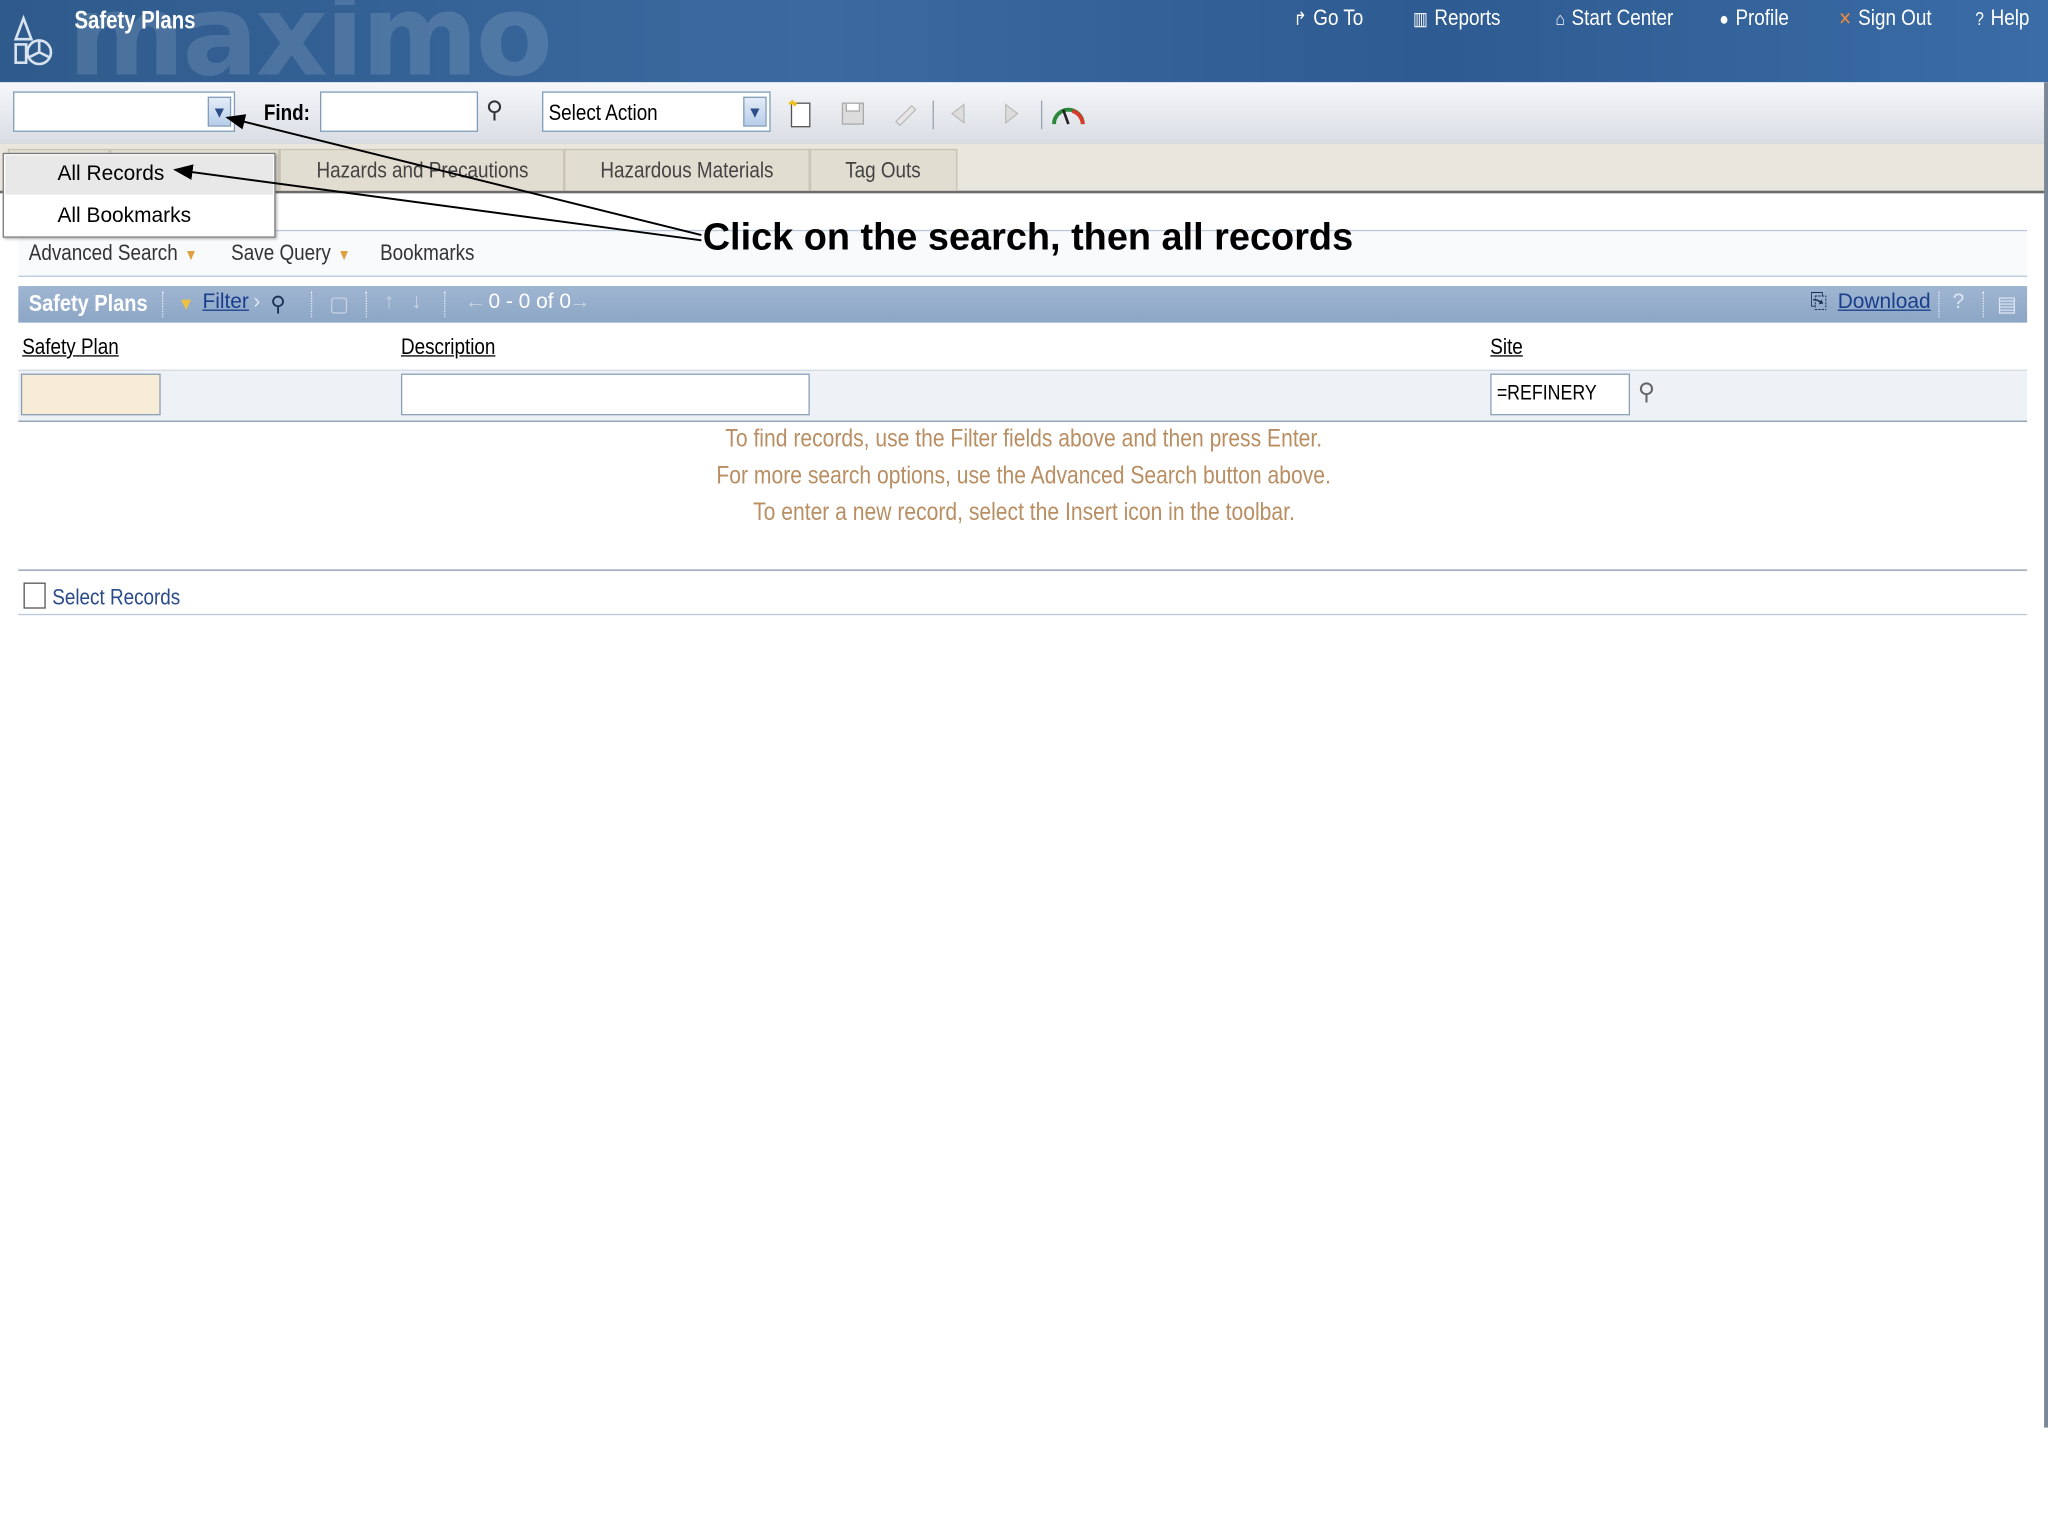  I want to click on column-header-safety-plan: Safety Plan, so click(70, 347).